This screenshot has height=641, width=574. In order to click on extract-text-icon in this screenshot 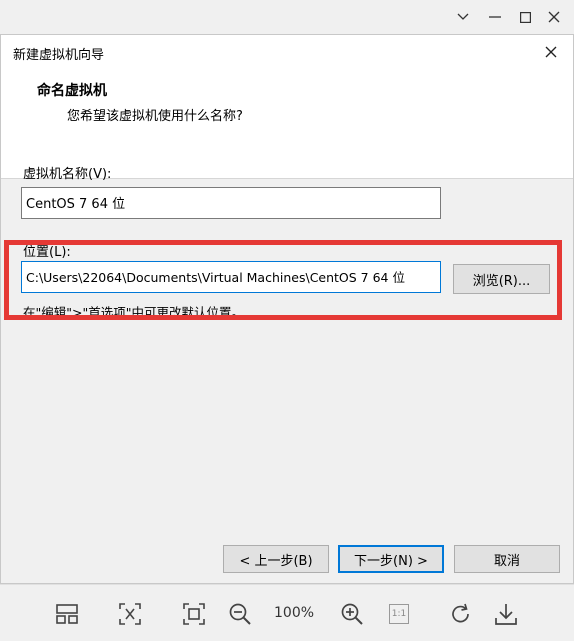, I will do `click(130, 614)`.